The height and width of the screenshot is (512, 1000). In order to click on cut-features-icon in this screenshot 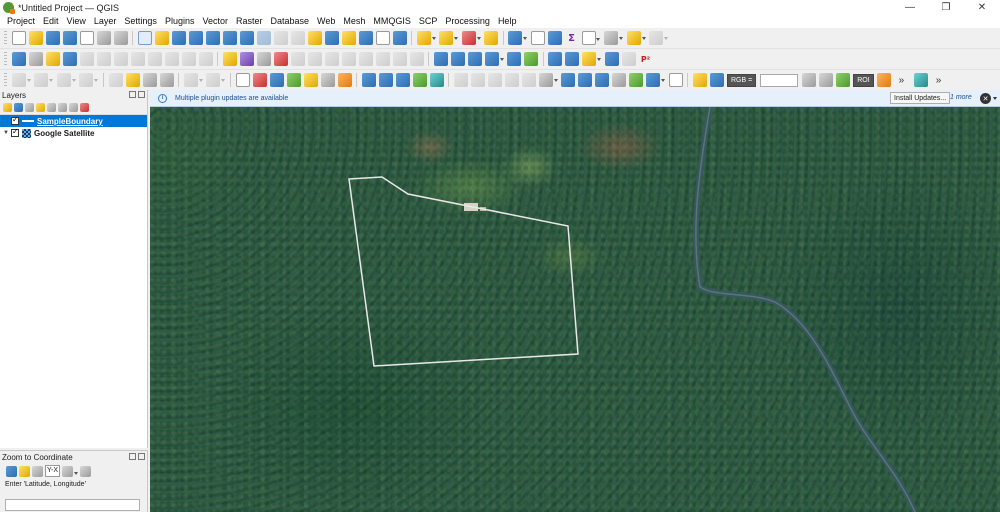, I will do `click(137, 59)`.